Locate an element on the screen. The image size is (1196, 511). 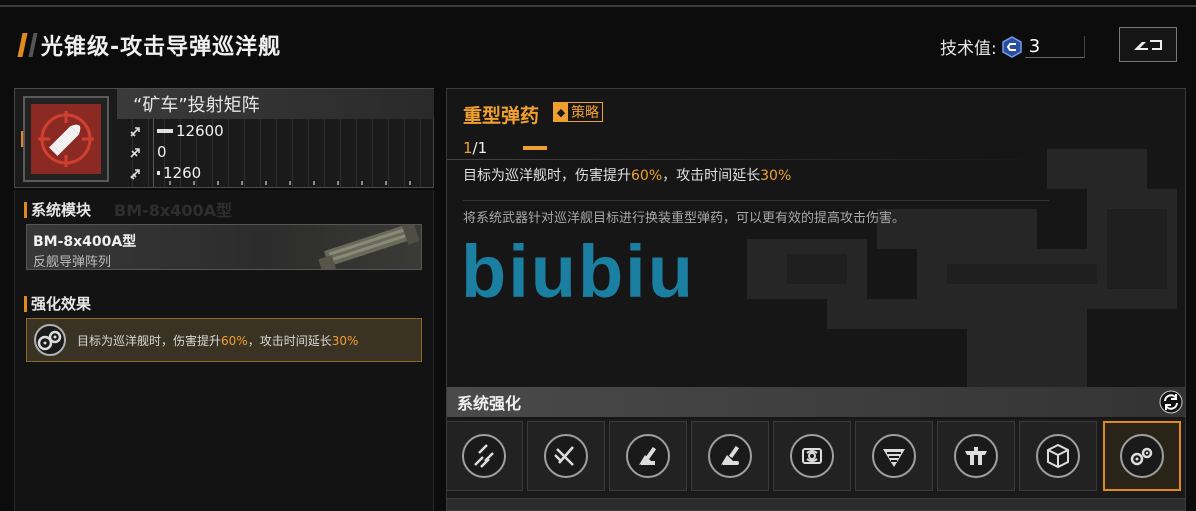
page-title-text: 光锥级-攻击导弹巡洋舰 is located at coordinates (161, 47).